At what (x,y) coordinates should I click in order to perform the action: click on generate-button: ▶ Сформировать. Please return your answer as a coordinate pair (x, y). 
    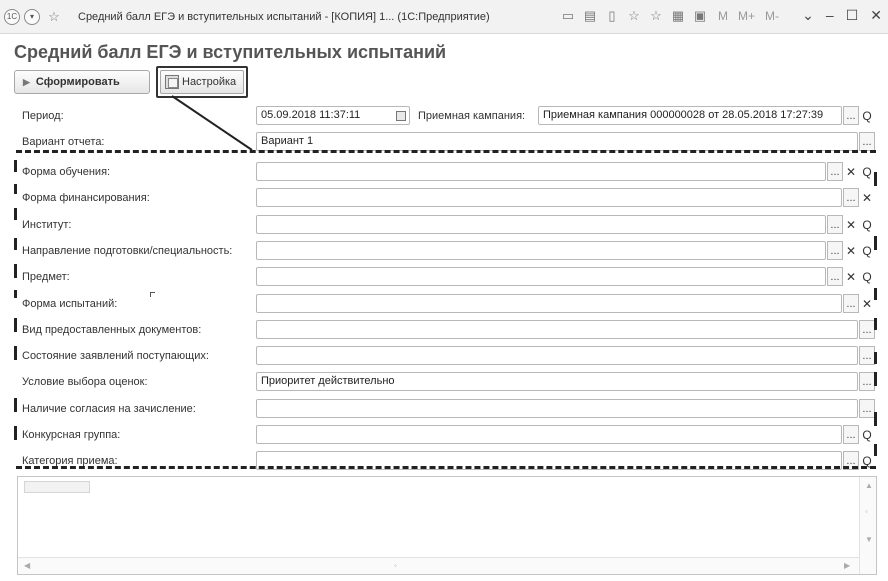
    Looking at the image, I should click on (82, 82).